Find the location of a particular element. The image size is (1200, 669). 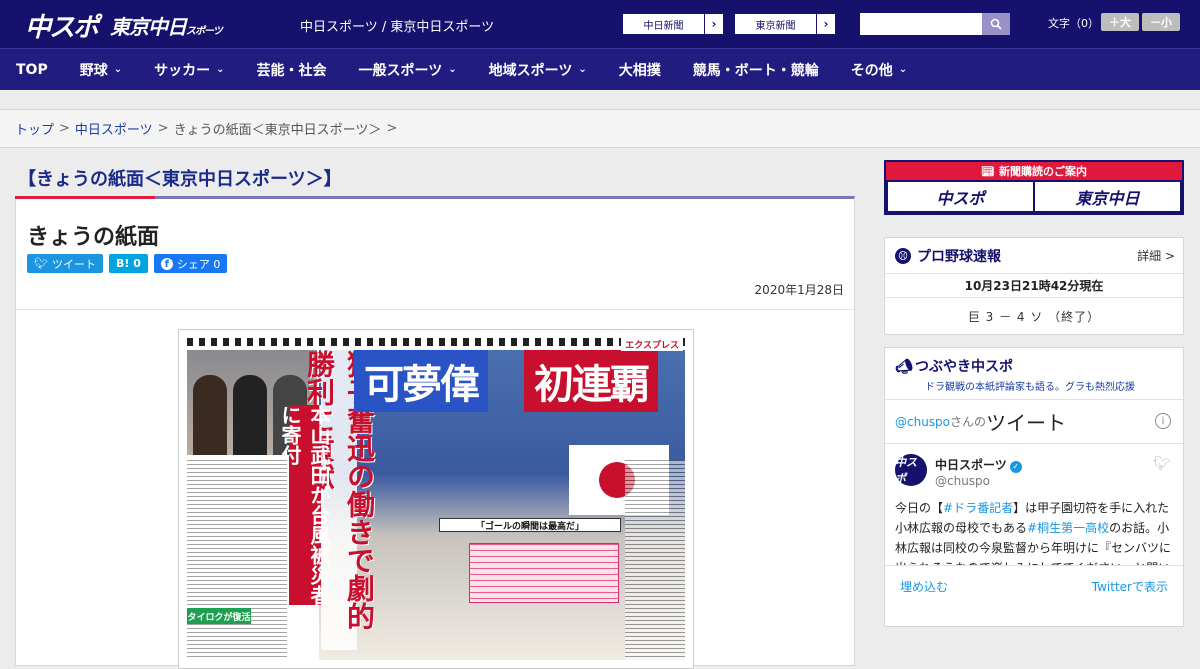

newspaper-icon: 📰︎ is located at coordinates (988, 171).